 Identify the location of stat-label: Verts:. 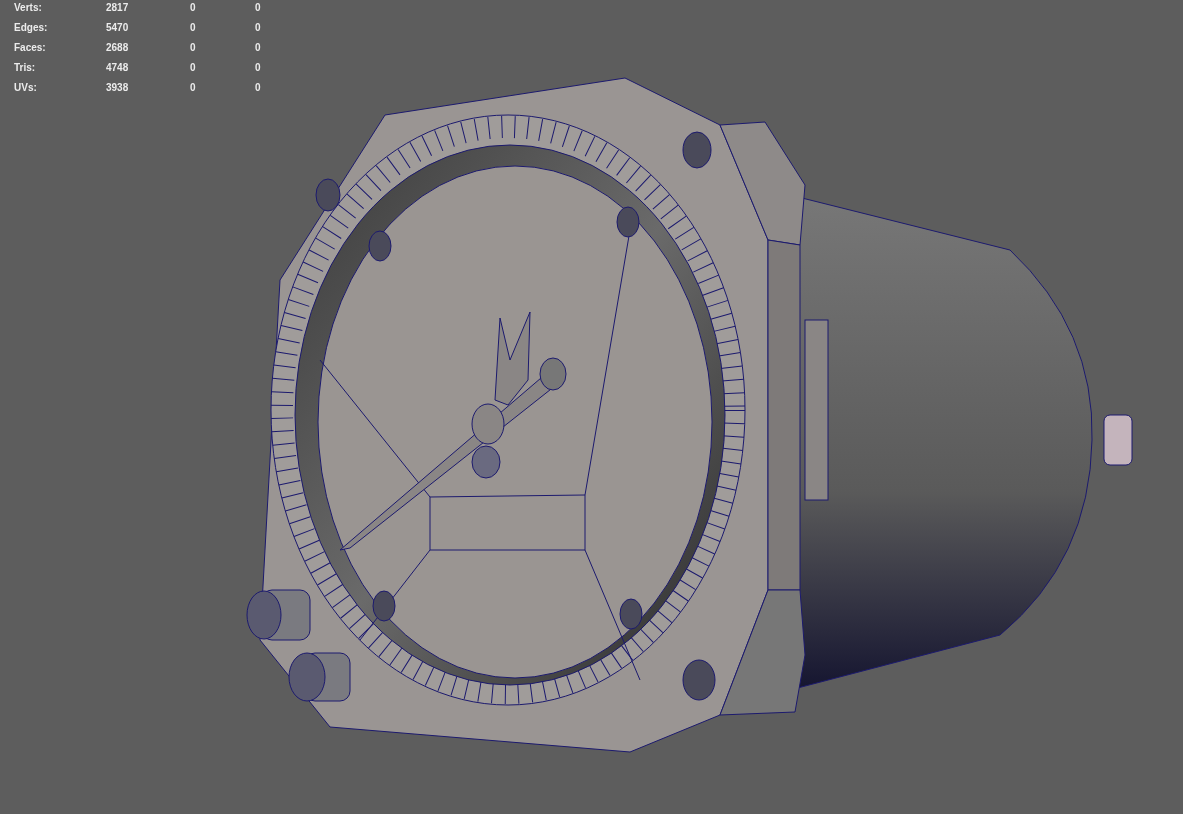
(28, 8).